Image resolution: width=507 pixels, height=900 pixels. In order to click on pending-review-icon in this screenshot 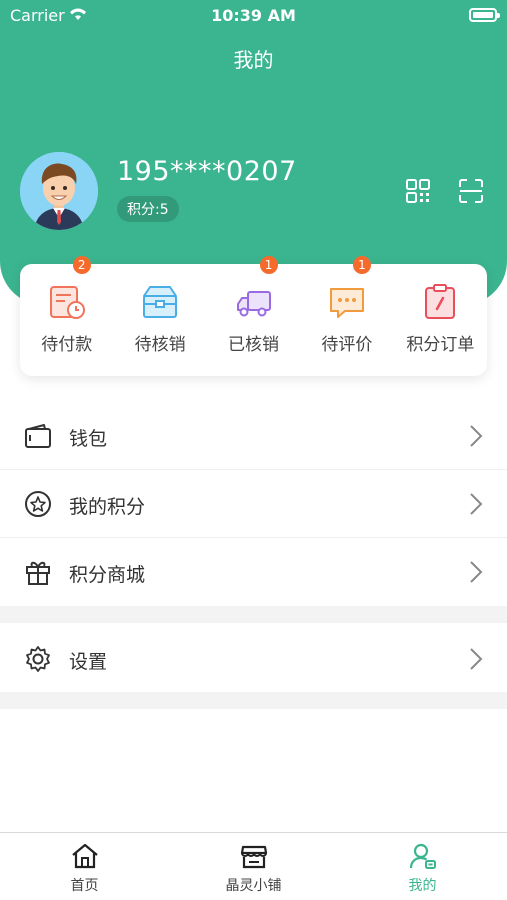, I will do `click(346, 303)`.